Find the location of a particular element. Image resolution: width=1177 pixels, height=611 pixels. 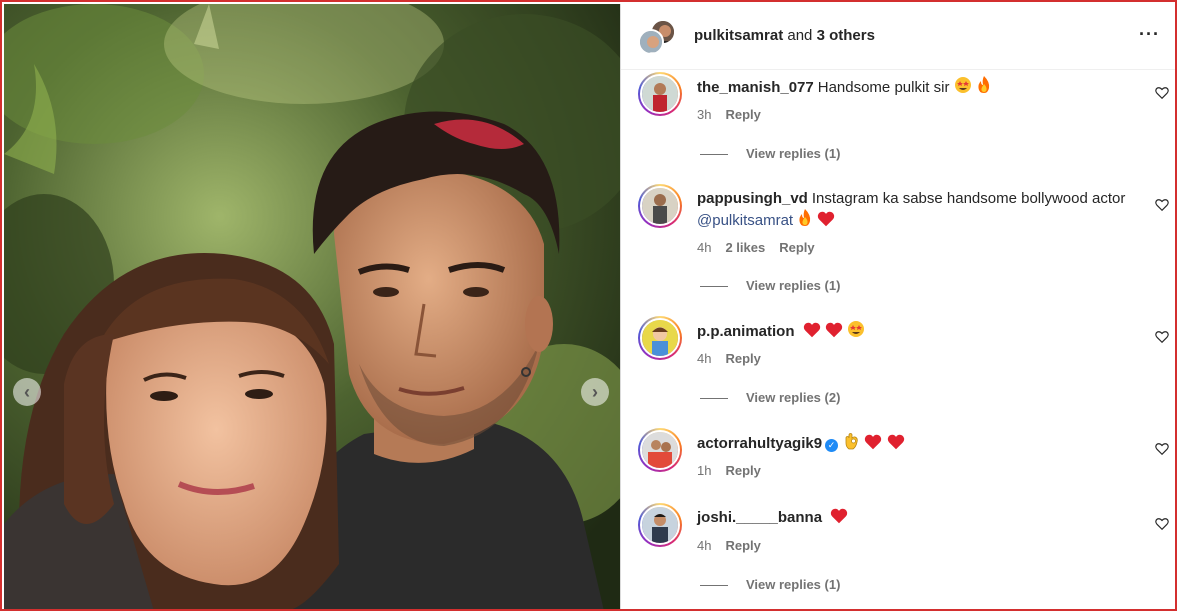

comment-body: actorrahultyagik9 ✓ is located at coordinates (919, 444).